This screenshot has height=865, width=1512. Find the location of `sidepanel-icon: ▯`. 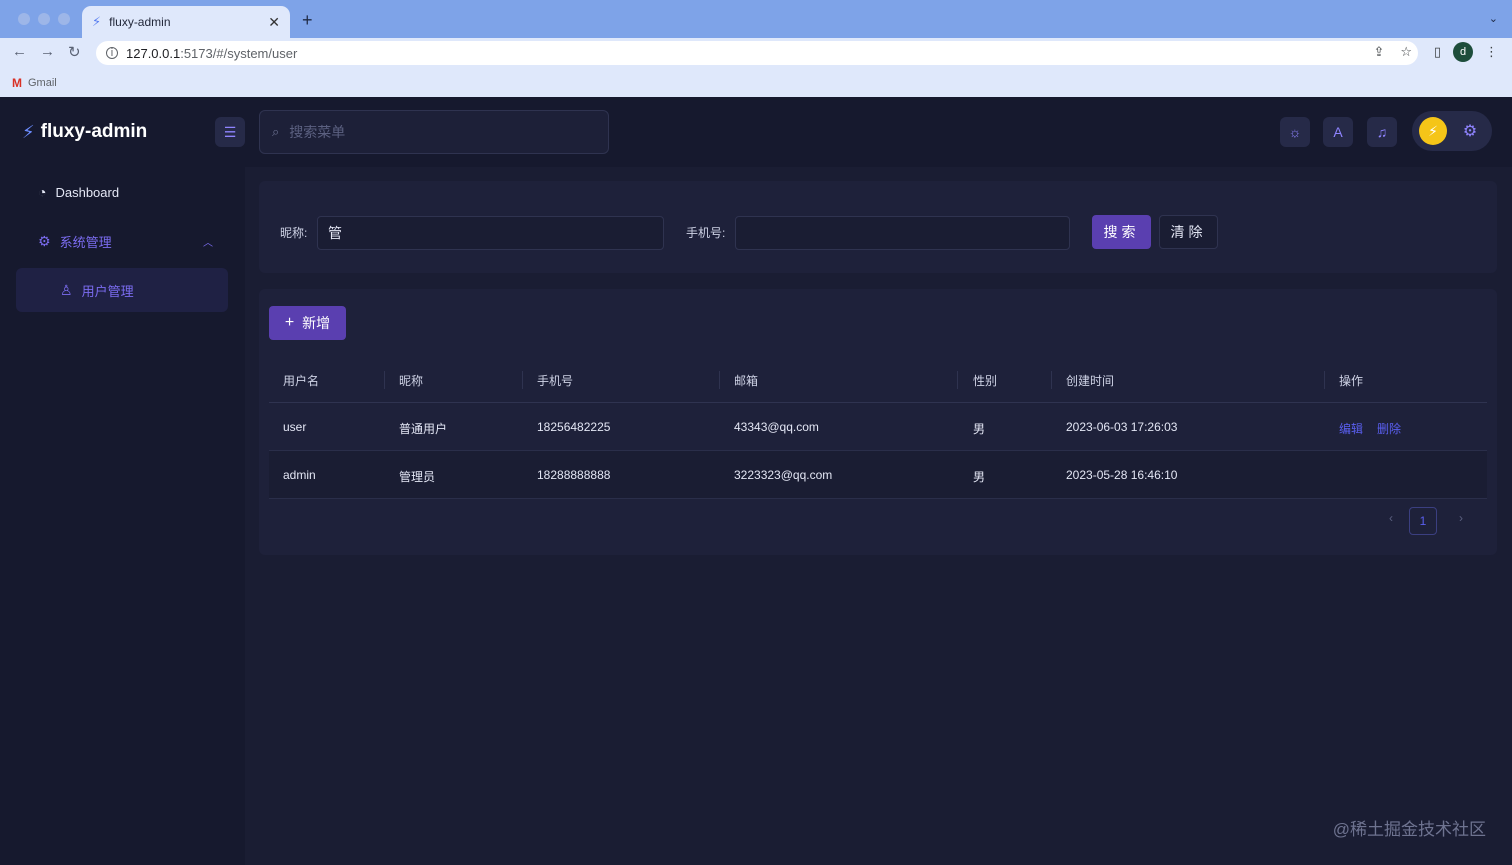

sidepanel-icon: ▯ is located at coordinates (1437, 52).